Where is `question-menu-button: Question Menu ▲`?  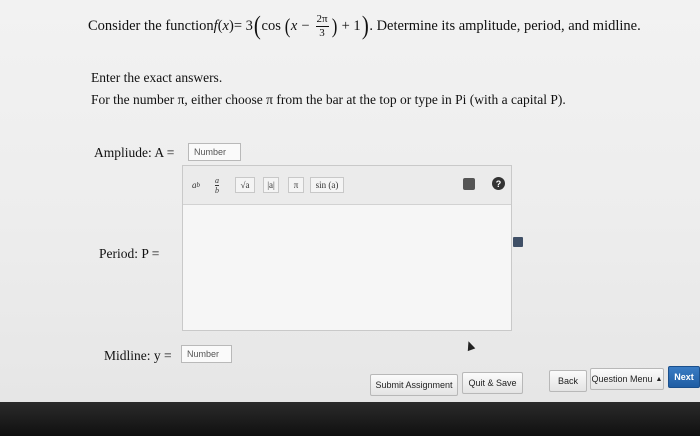
question-menu-button: Question Menu ▲ is located at coordinates (627, 379).